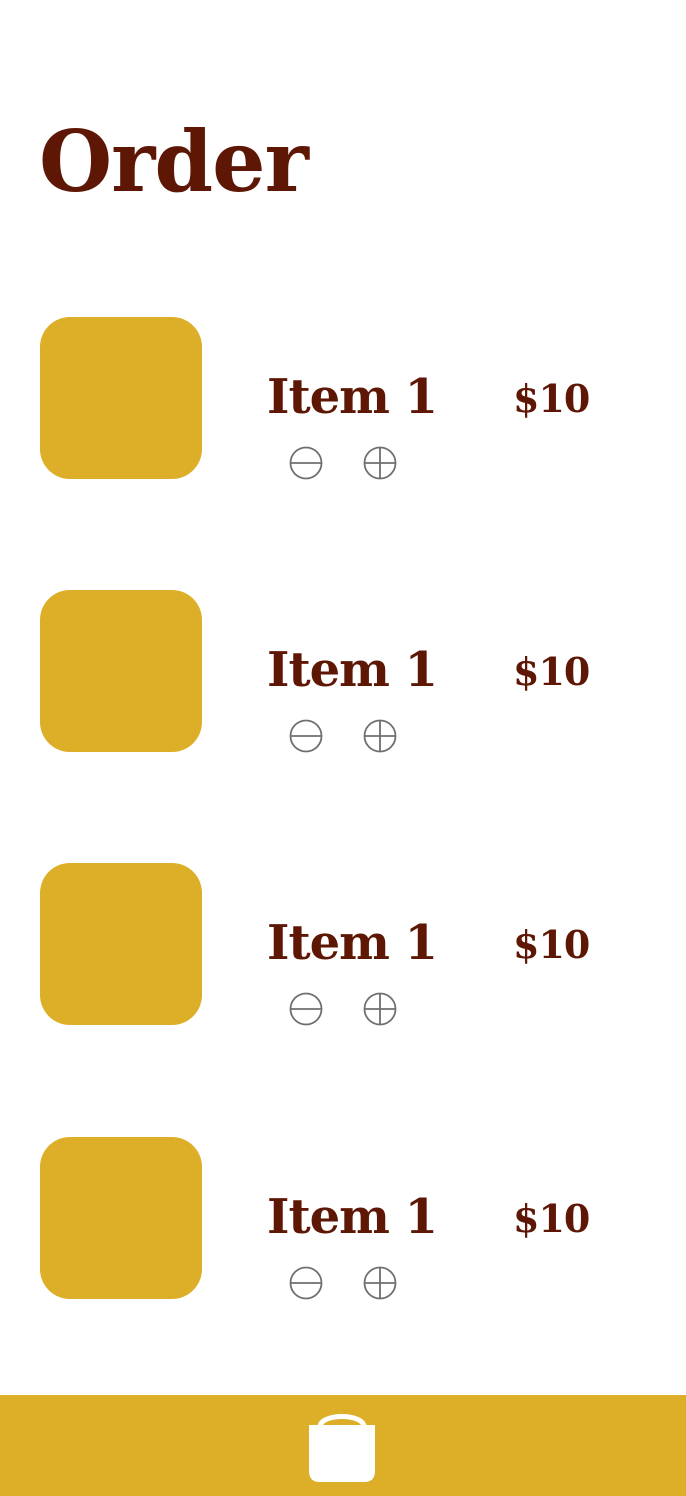  I want to click on cart-button, so click(342, 1444).